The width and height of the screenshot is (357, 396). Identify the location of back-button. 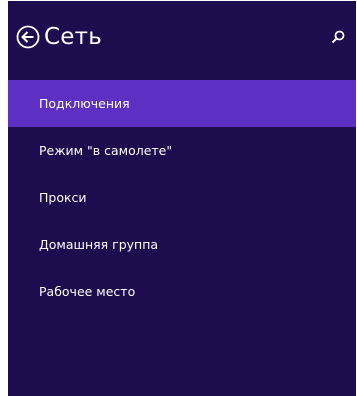
(28, 37).